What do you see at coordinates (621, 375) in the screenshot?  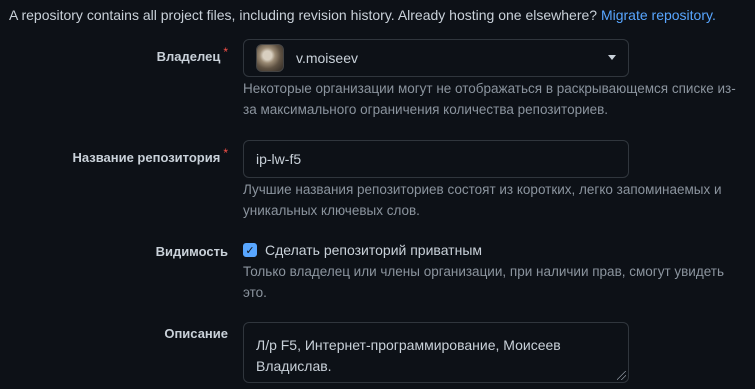 I see `resize-handle-icon` at bounding box center [621, 375].